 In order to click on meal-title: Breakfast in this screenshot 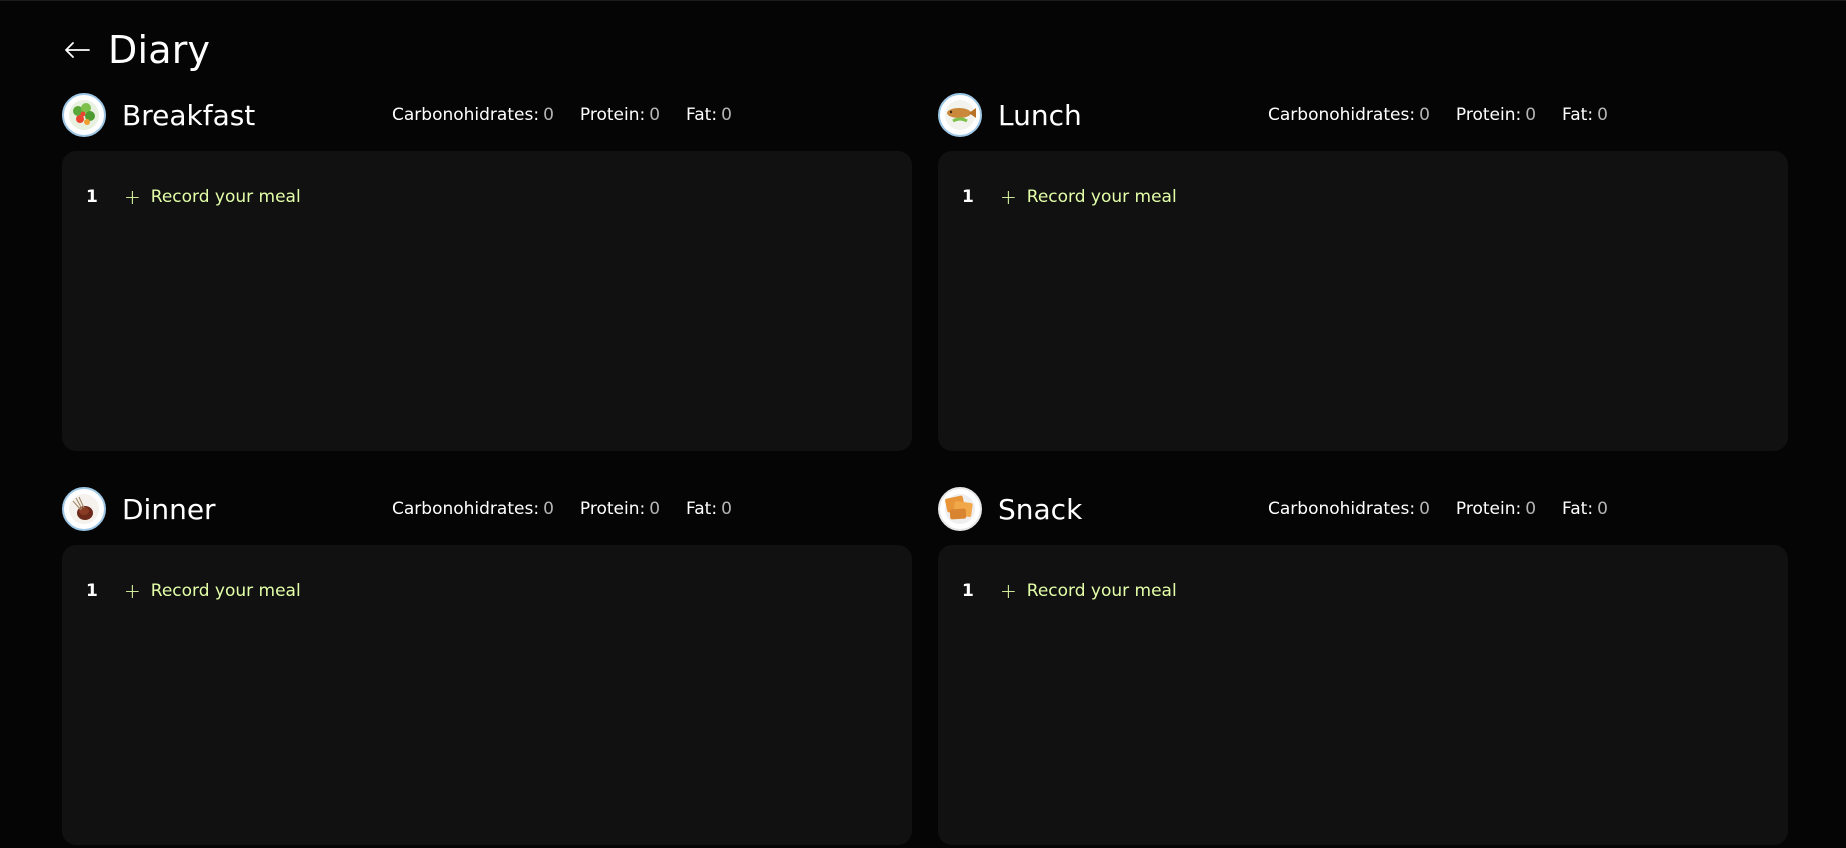, I will do `click(189, 115)`.